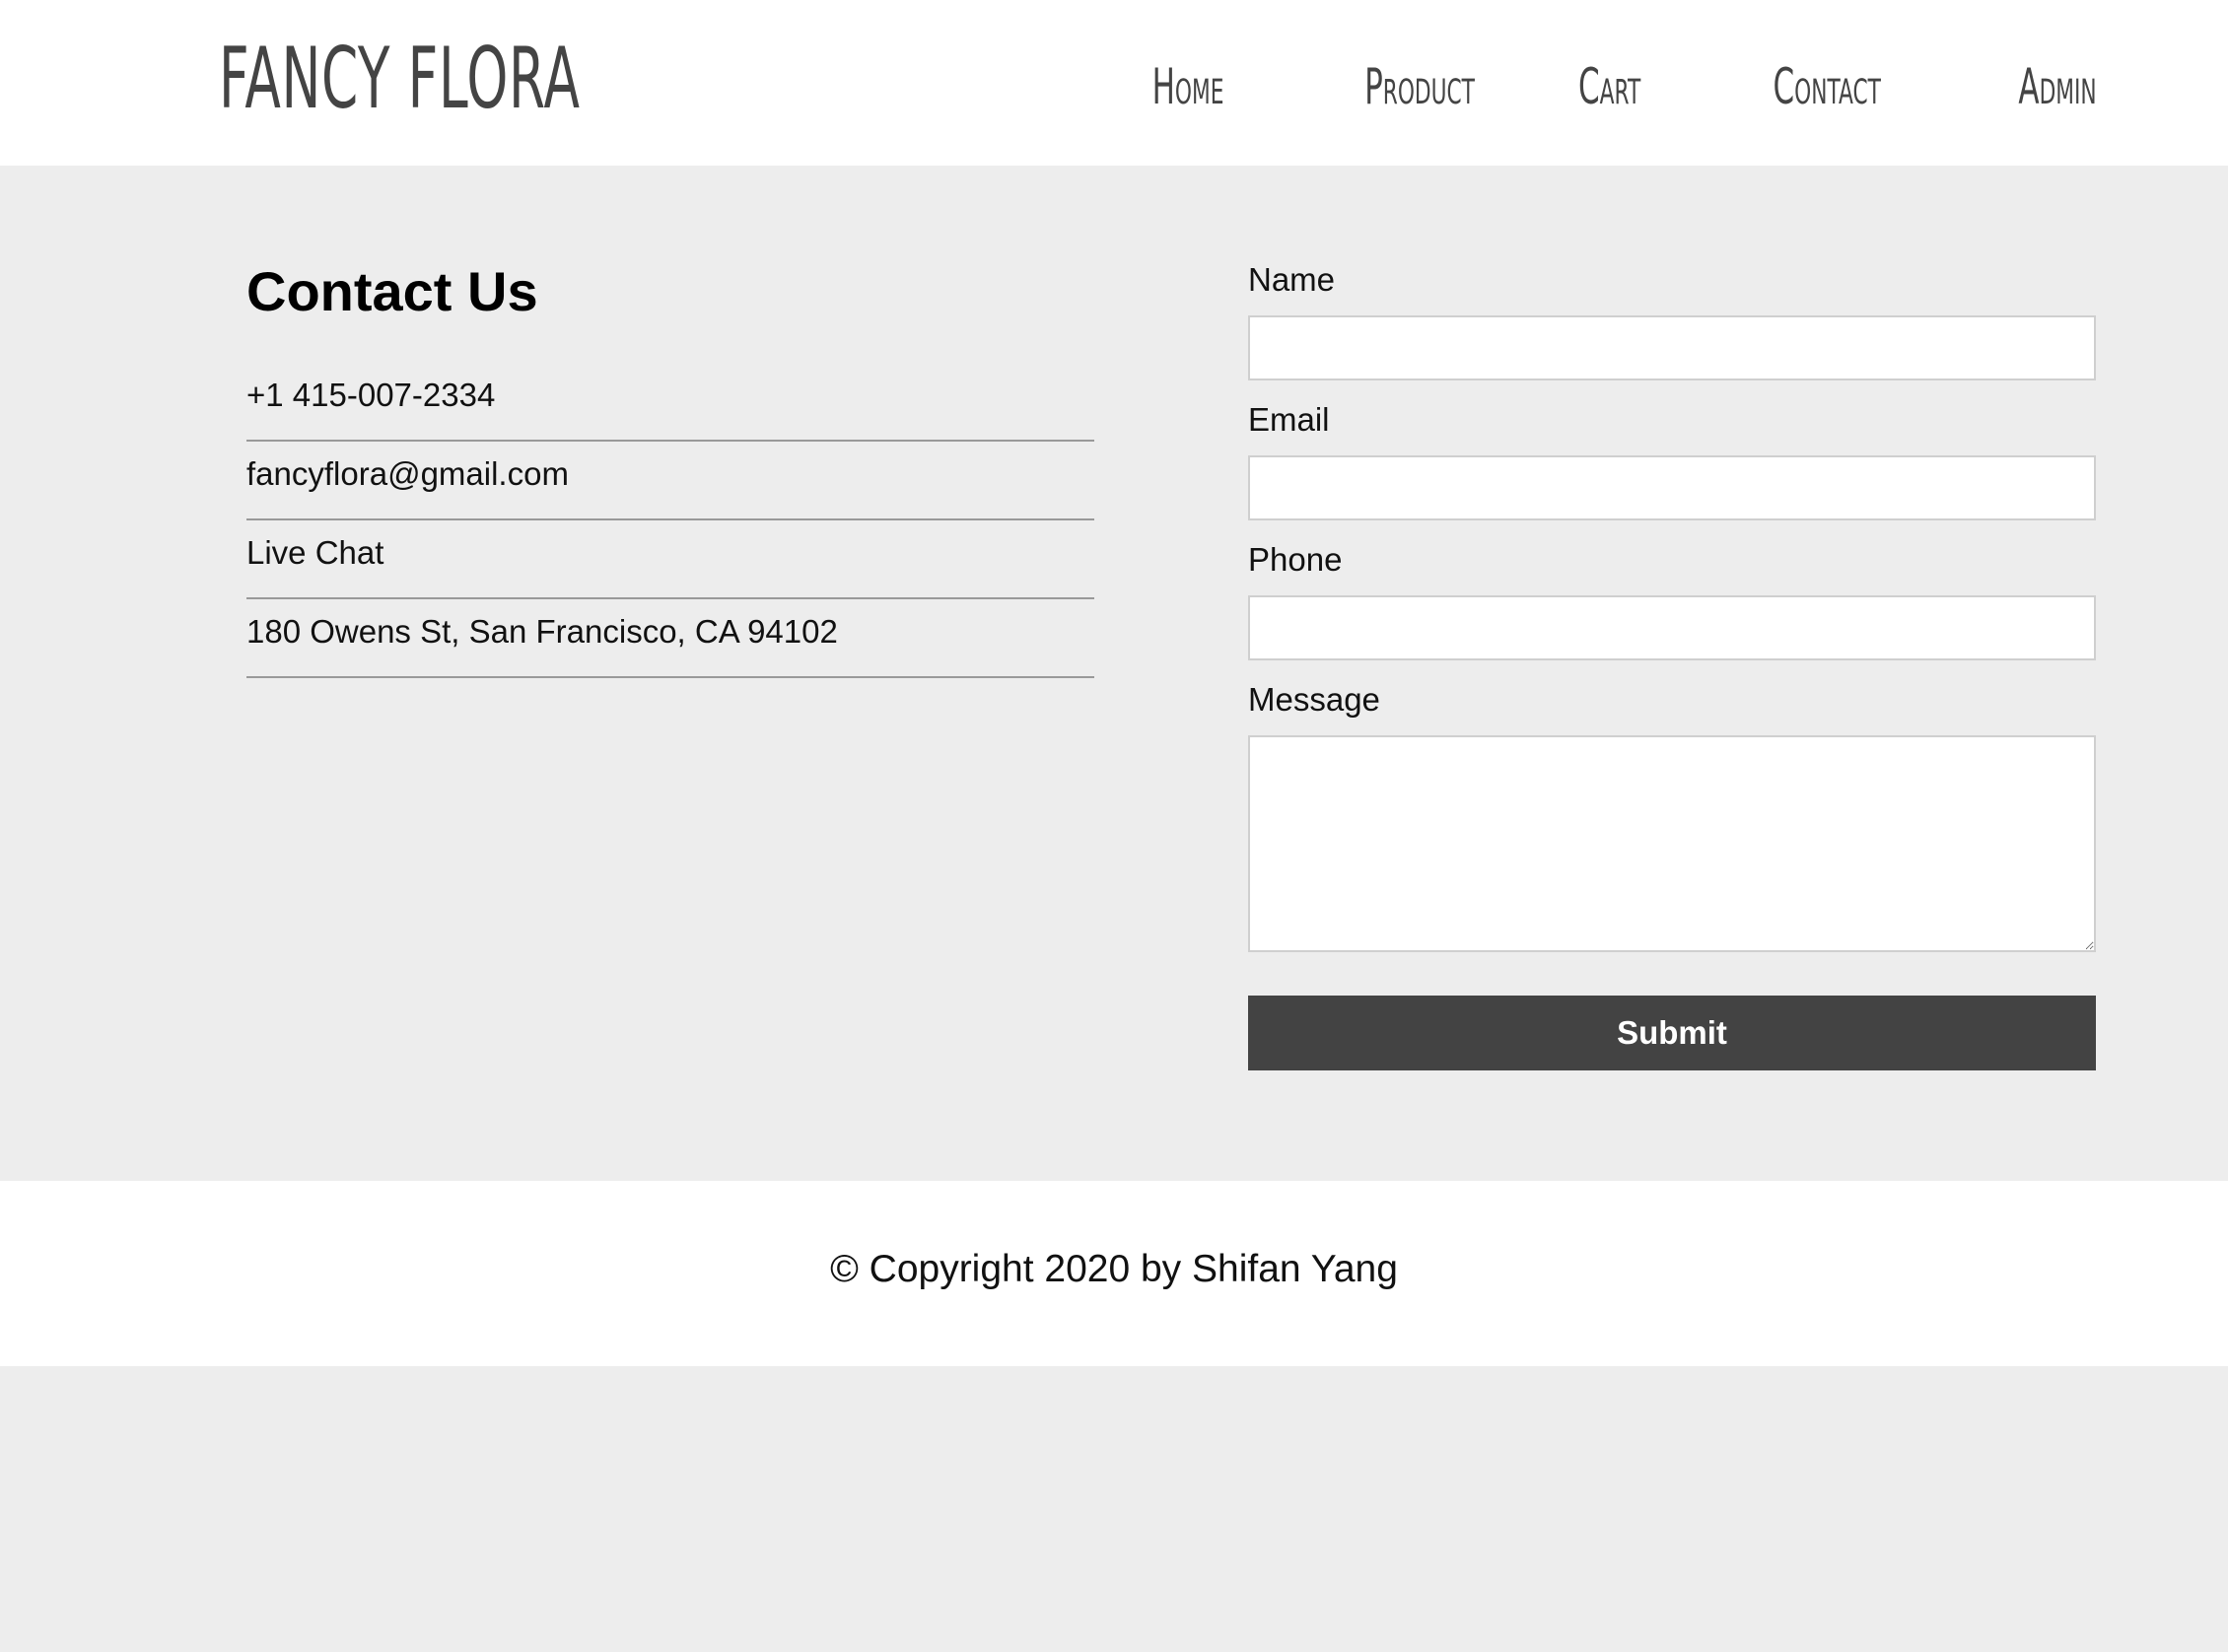 The height and width of the screenshot is (1652, 2228). Describe the element at coordinates (1672, 843) in the screenshot. I see `message-textarea` at that location.